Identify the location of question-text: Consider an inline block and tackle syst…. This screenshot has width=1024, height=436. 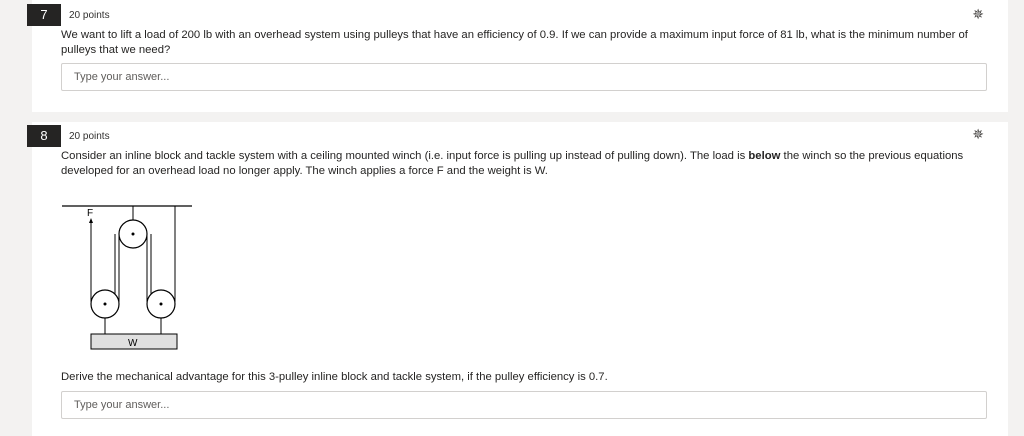
(521, 164).